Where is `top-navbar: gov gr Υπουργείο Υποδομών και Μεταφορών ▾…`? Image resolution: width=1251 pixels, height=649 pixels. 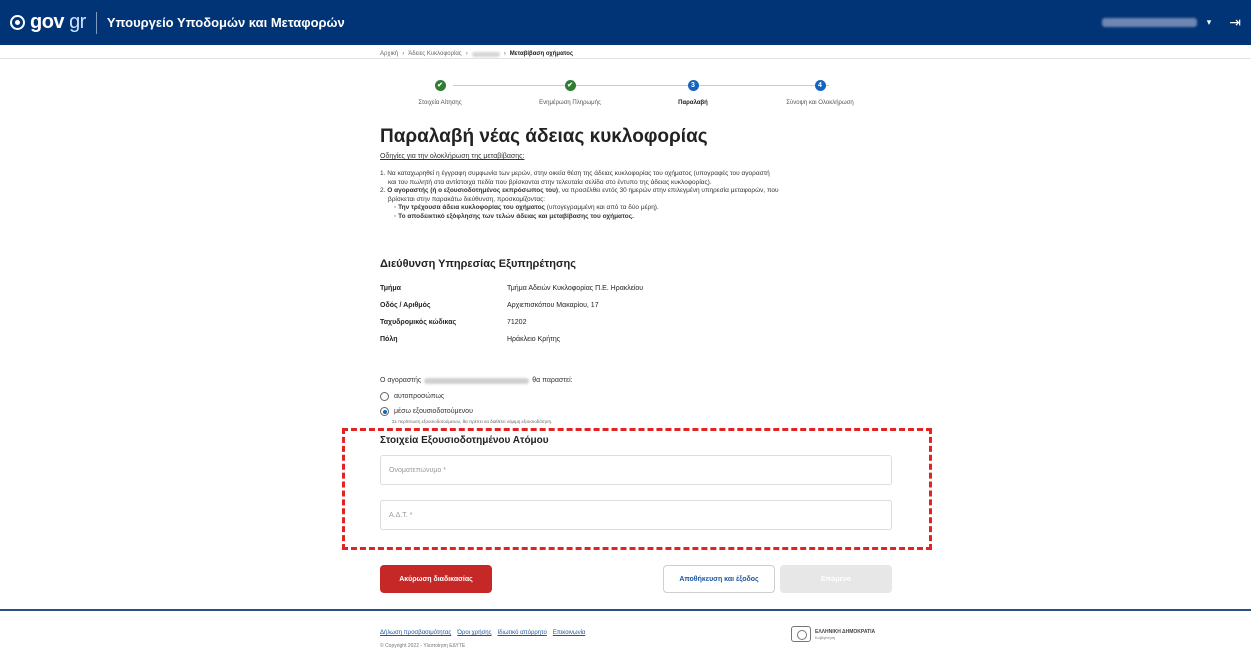
top-navbar: gov gr Υπουργείο Υποδομών και Μεταφορών ▾… is located at coordinates (625, 22).